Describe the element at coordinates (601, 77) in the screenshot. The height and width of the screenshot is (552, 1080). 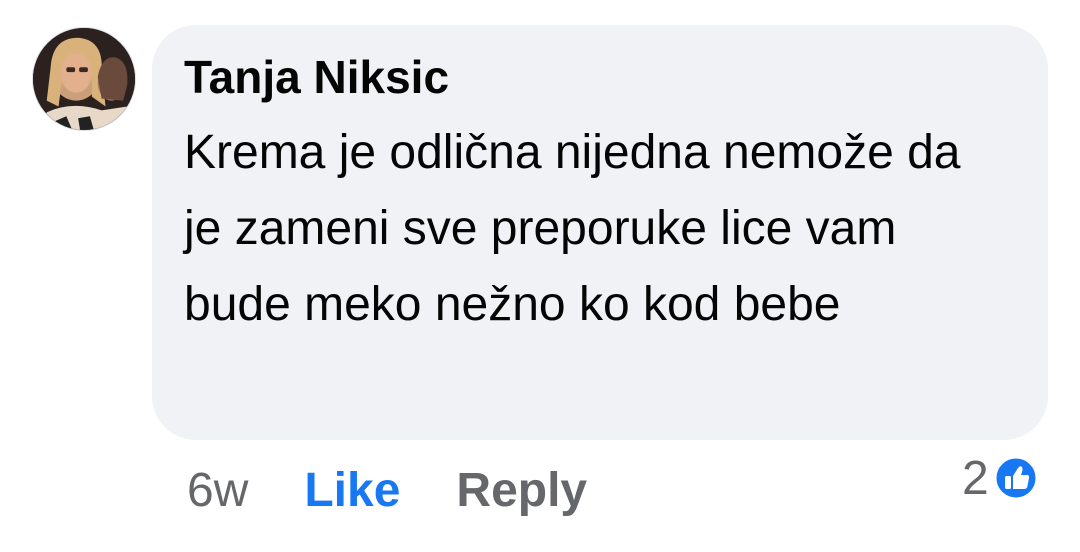
I see `comment-author-name: Tanja Niksic` at that location.